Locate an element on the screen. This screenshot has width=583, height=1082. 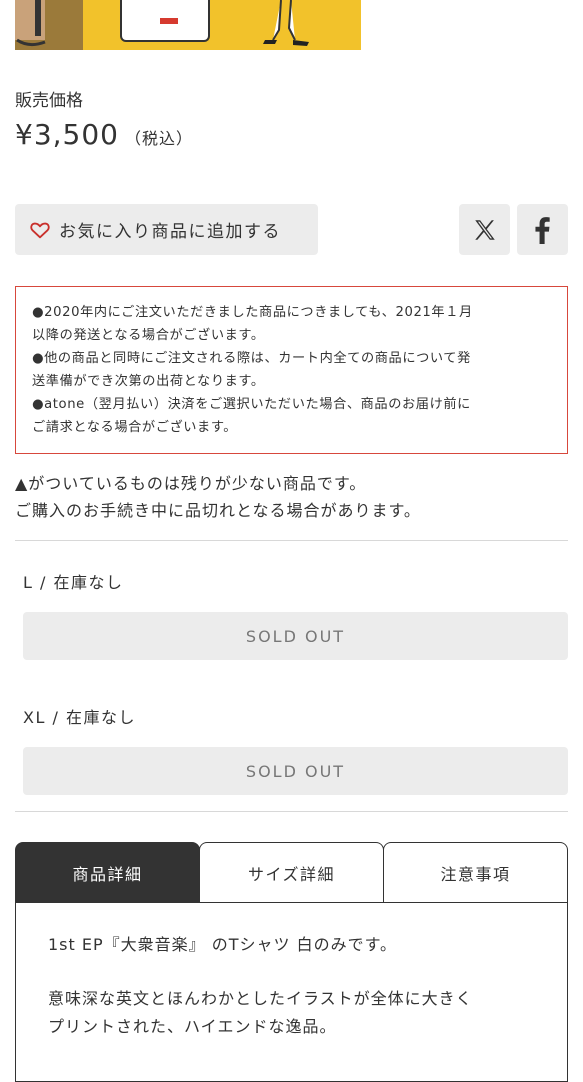
variant-label-xl: XL / 在庫なし is located at coordinates (79, 717).